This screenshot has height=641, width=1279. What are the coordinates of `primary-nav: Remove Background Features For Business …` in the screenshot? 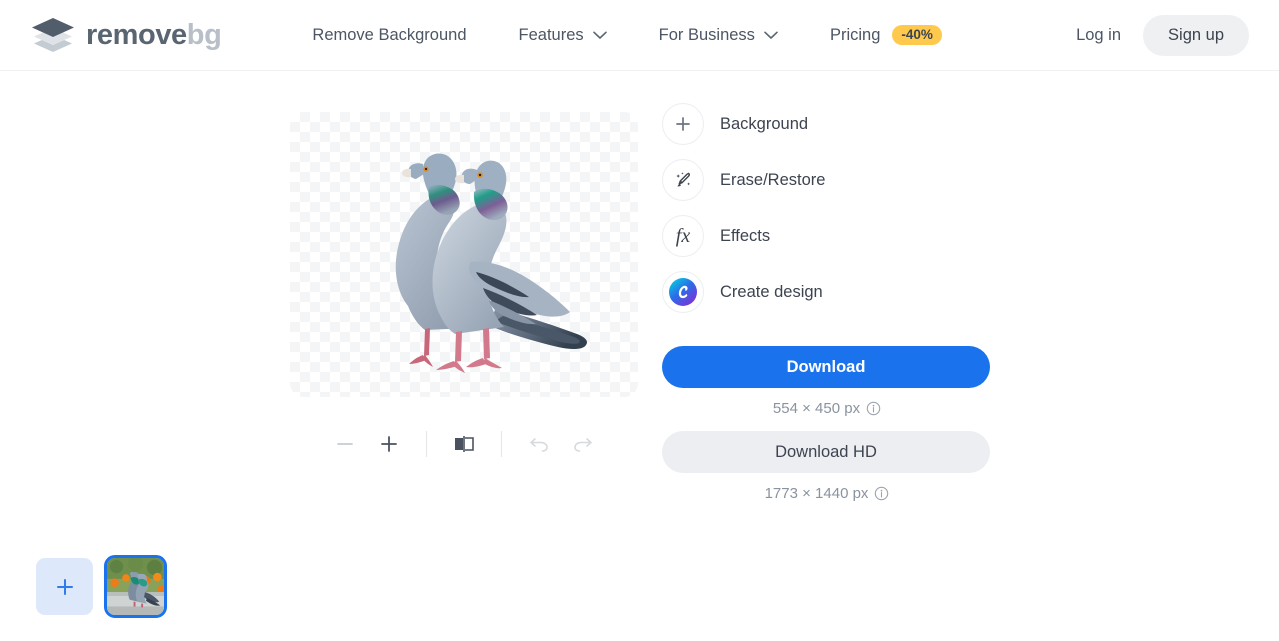 It's located at (627, 35).